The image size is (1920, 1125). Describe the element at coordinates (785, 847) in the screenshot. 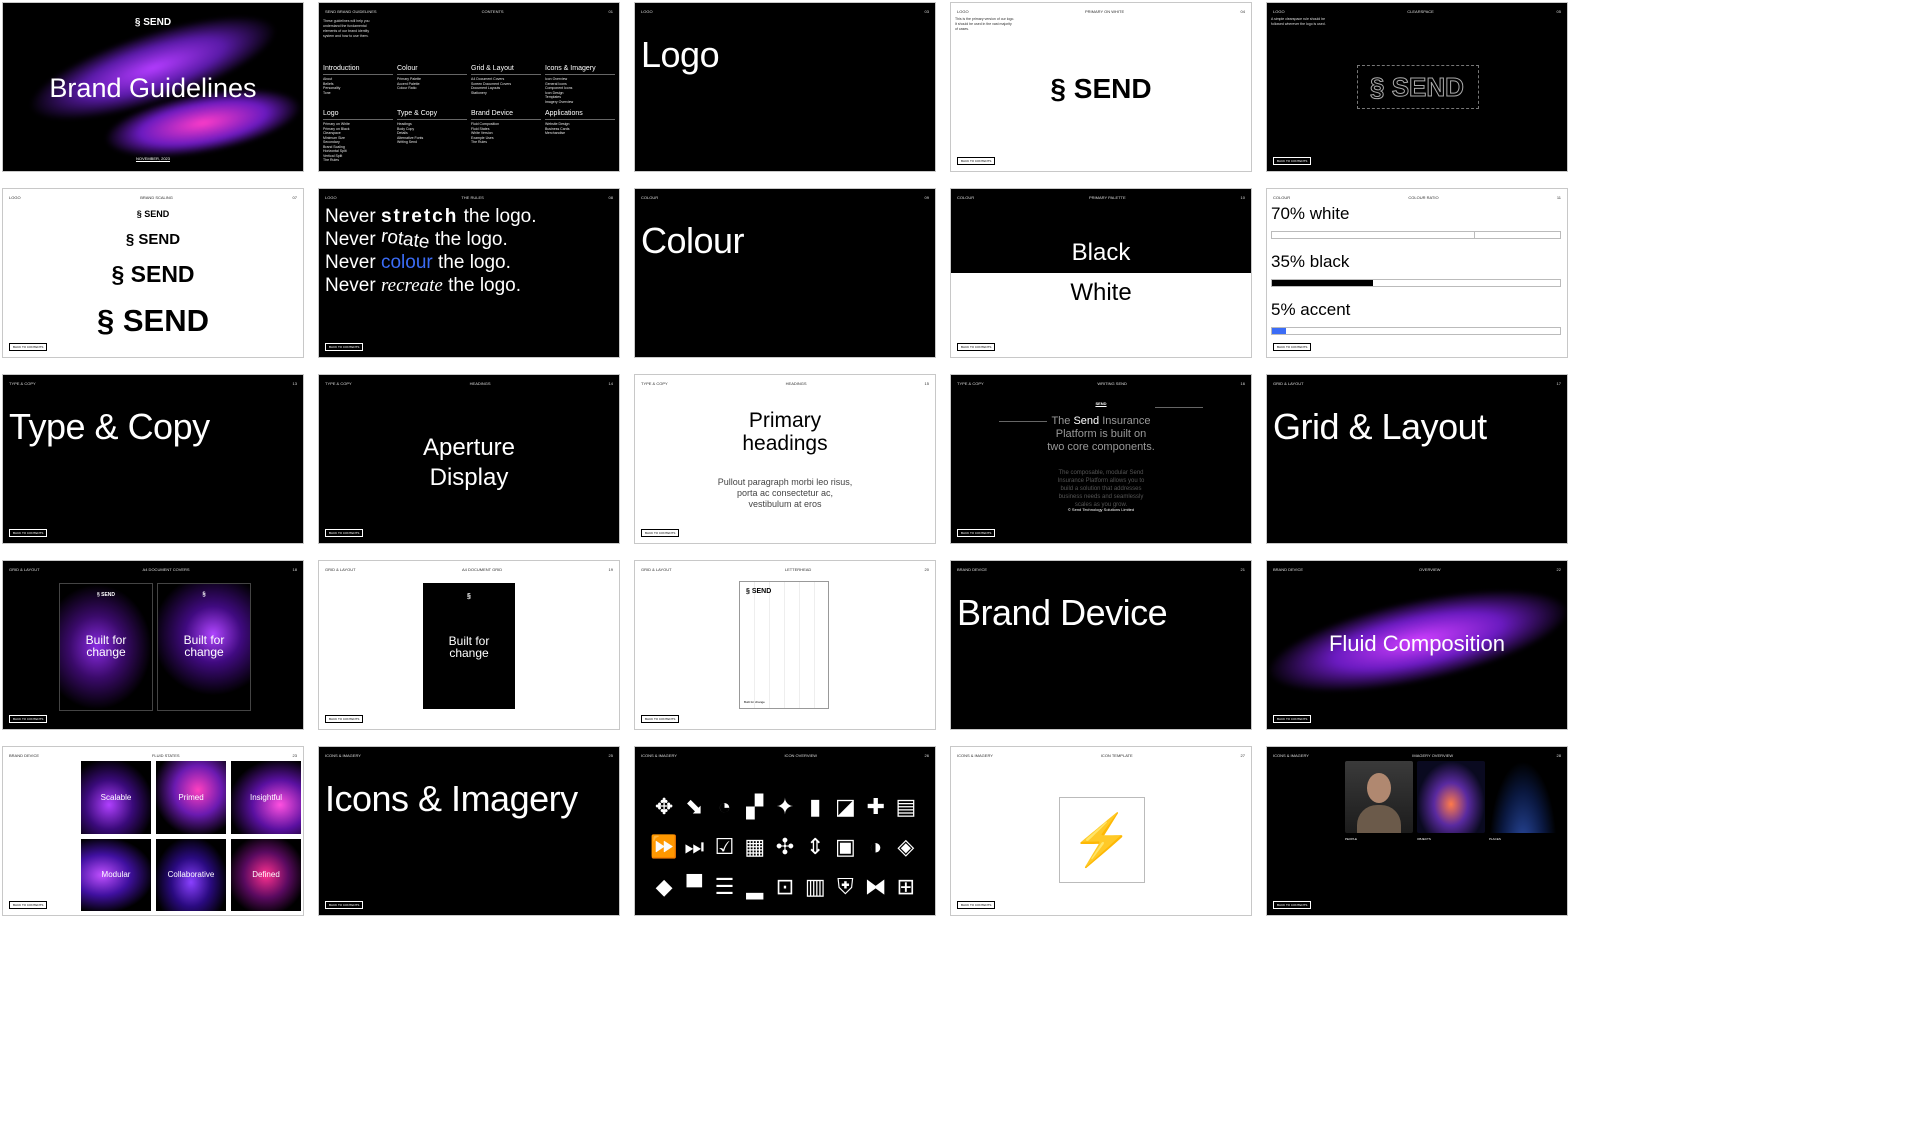

I see `icon-grid: ✥ ⬊ ◔ ▞ ✦ ▮ ◪ ✚ ▤ ⏩ ⏭ ☑ ▦ ✣ ⇕ ▣ ◑ ◈ ◆ ▀ ☰ ▂ ⊡ ▥ ⛨ ⧓ ⊞` at that location.